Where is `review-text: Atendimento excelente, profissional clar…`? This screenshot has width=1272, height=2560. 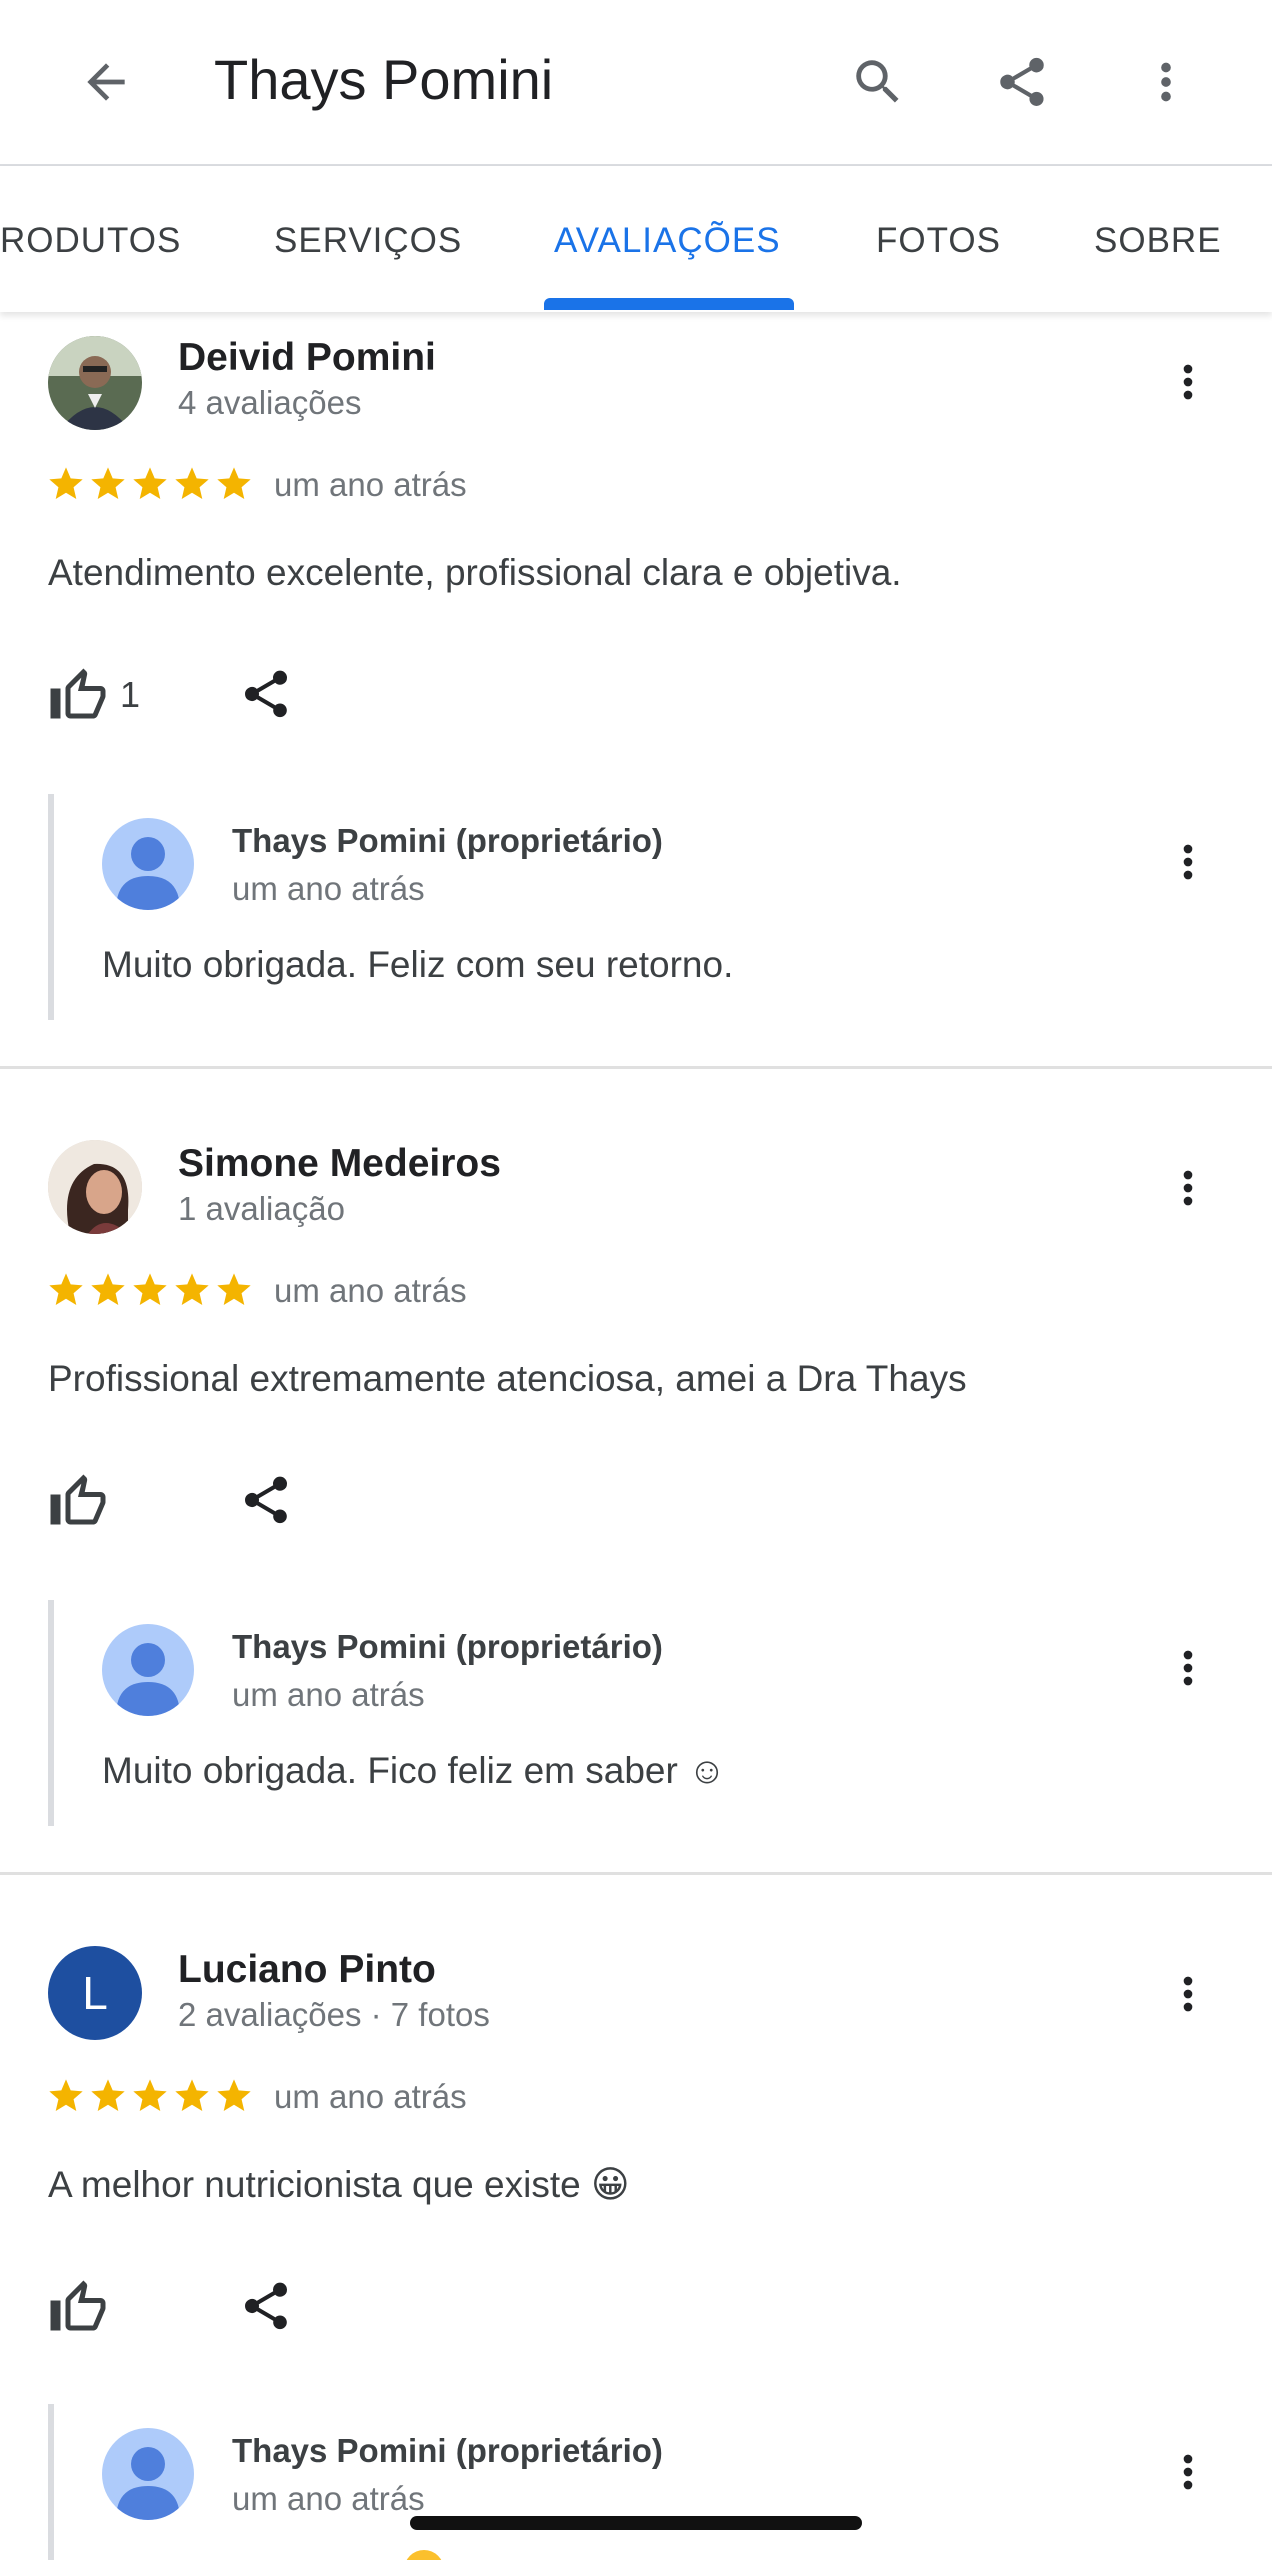 review-text: Atendimento excelente, profissional clar… is located at coordinates (475, 572).